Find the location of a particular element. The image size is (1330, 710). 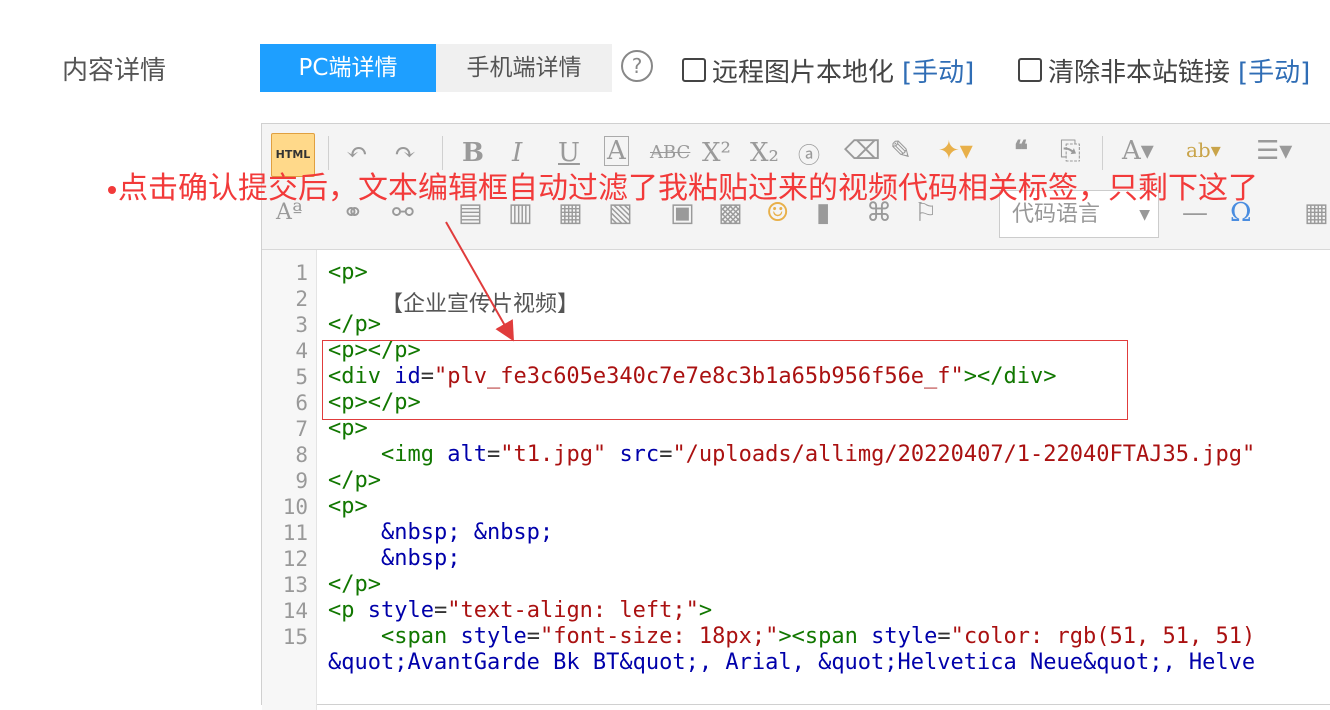

tab-mobile-detail: 手机端详情 is located at coordinates (524, 68).